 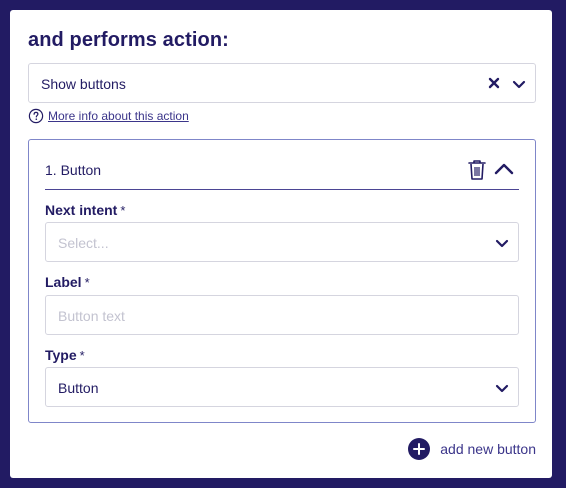 What do you see at coordinates (488, 449) in the screenshot?
I see `add-new-button-label: add new button` at bounding box center [488, 449].